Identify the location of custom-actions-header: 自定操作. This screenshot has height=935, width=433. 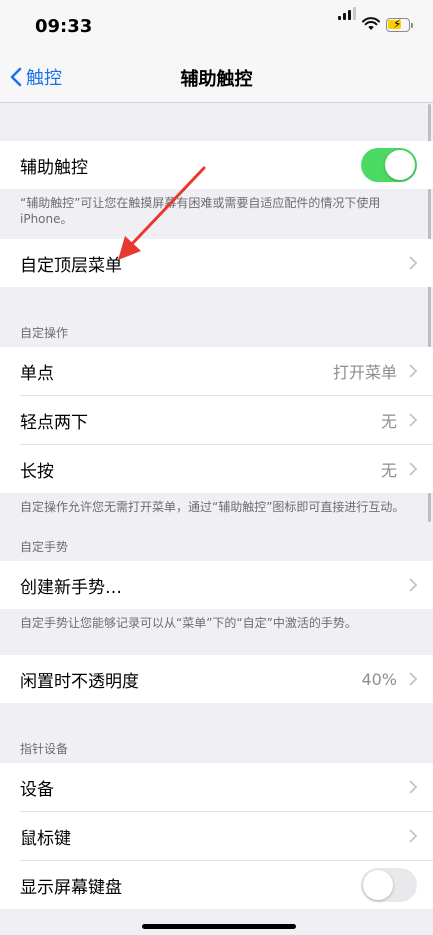
(44, 333).